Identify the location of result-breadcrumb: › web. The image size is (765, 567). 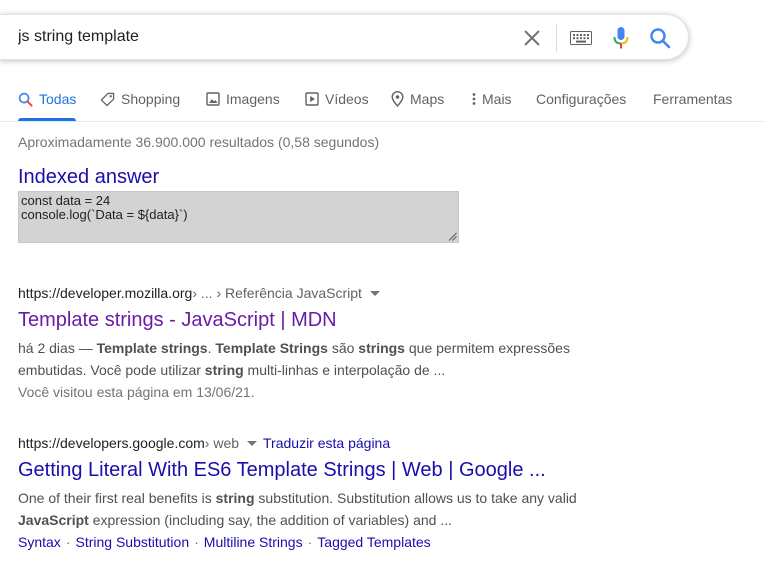
(222, 443).